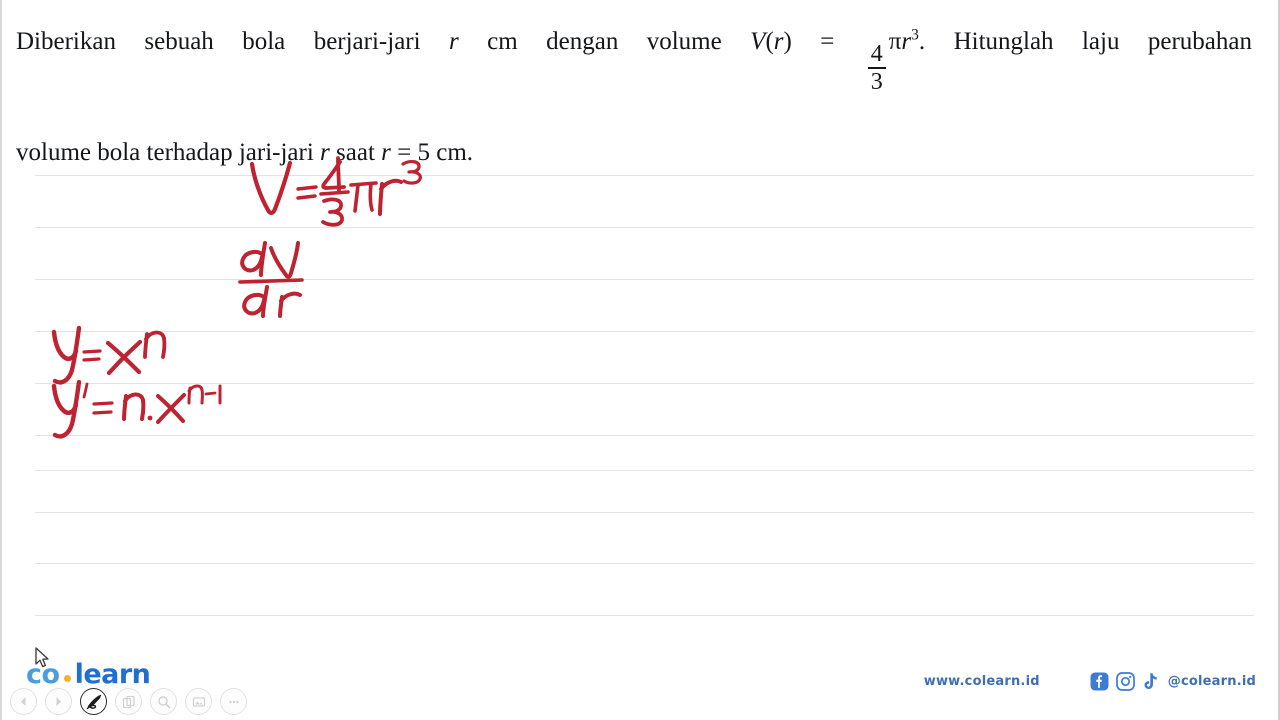 Image resolution: width=1280 pixels, height=720 pixels. What do you see at coordinates (58, 701) in the screenshot?
I see `redo-button` at bounding box center [58, 701].